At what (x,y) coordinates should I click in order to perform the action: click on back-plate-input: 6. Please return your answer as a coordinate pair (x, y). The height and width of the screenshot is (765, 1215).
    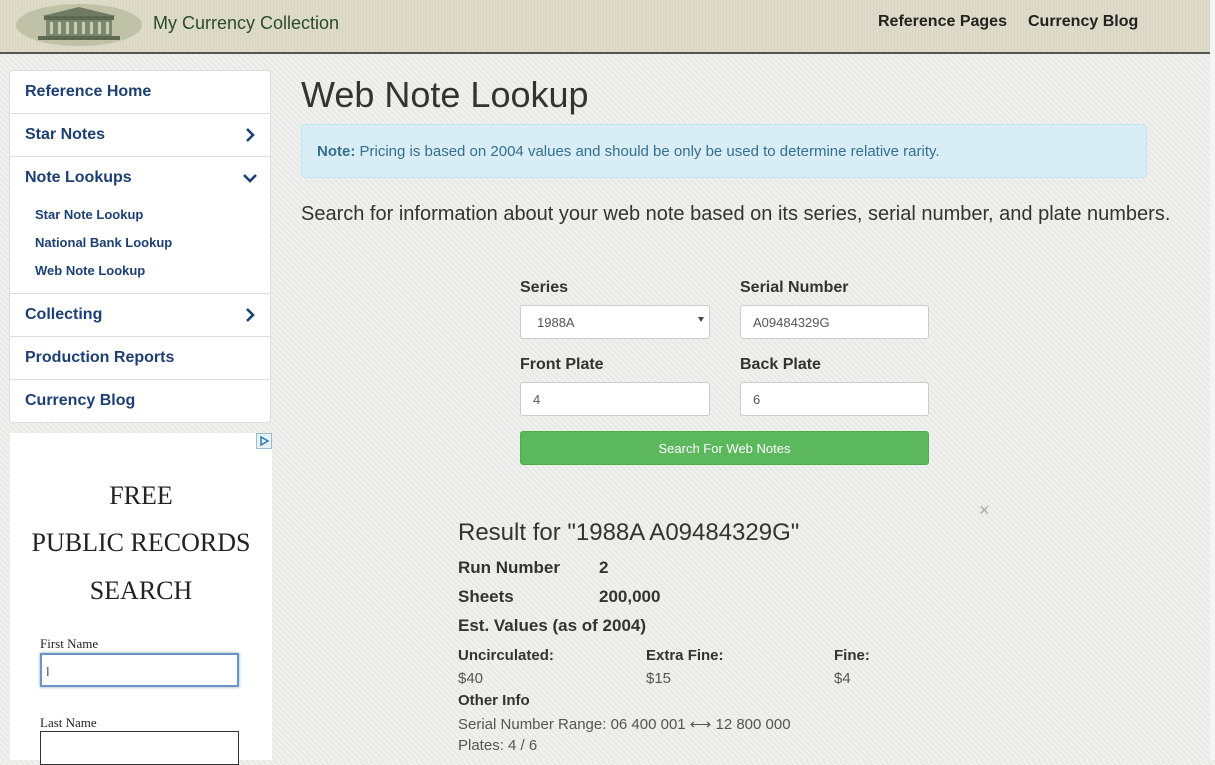
    Looking at the image, I should click on (834, 399).